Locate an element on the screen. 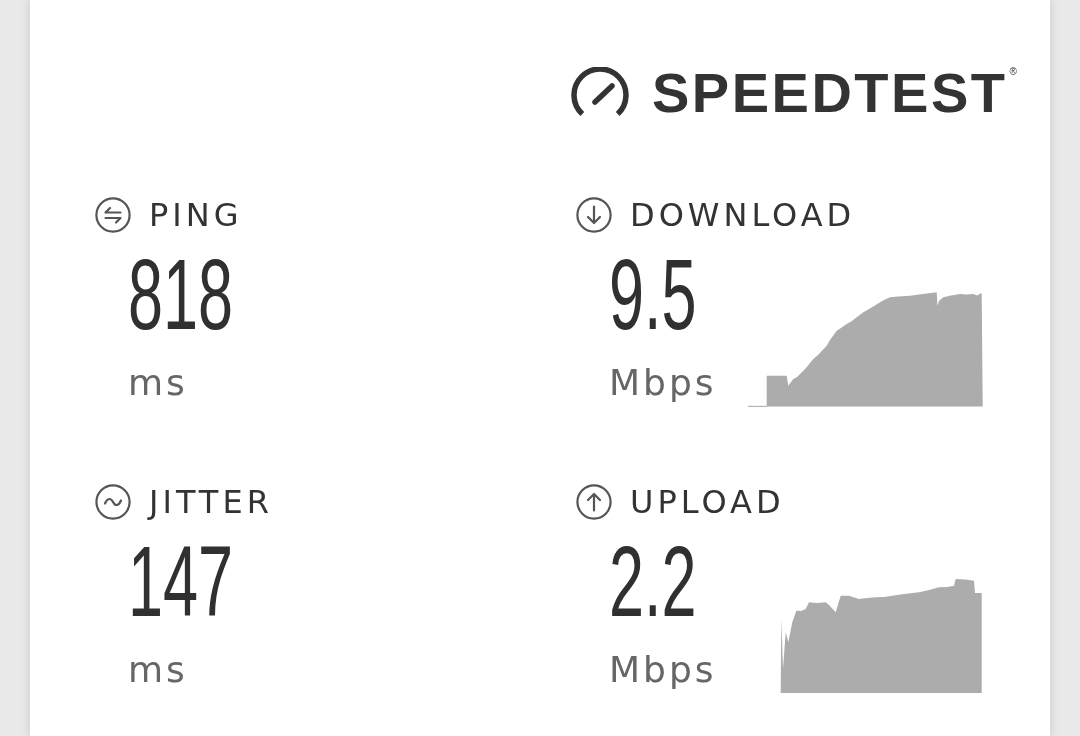  speedometer-icon is located at coordinates (600, 93).